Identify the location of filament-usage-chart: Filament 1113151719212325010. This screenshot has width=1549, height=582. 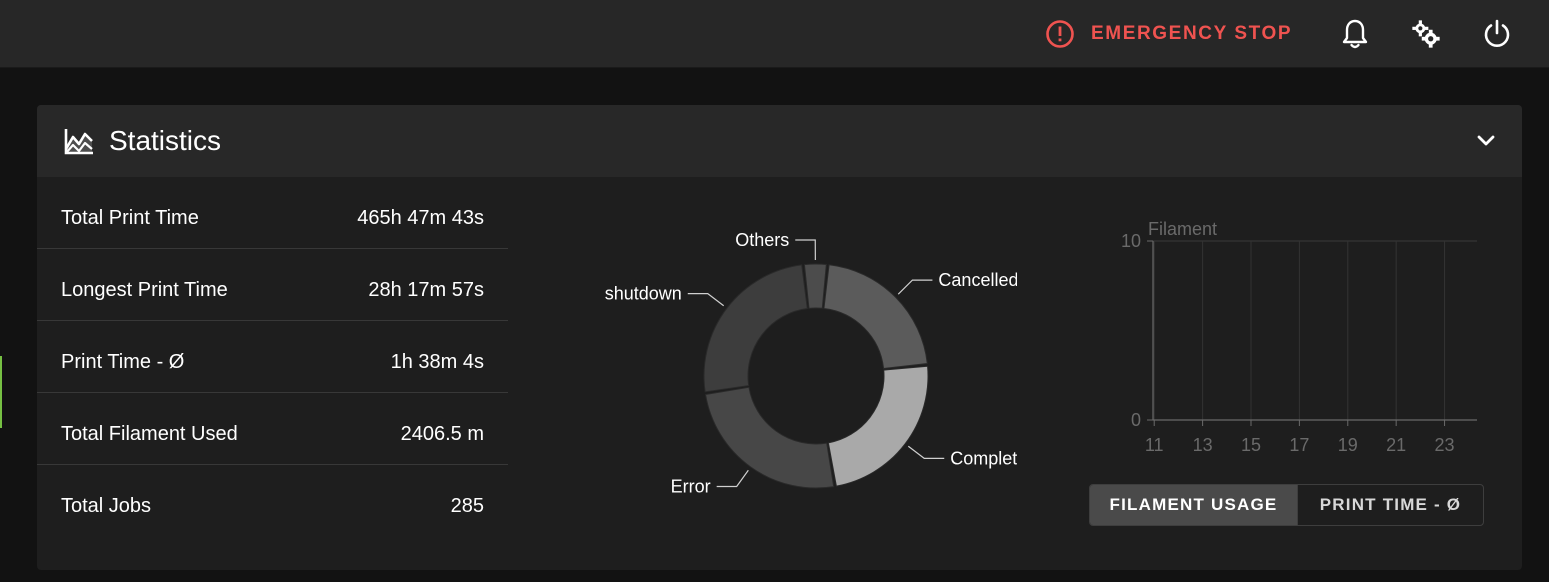
(1290, 335).